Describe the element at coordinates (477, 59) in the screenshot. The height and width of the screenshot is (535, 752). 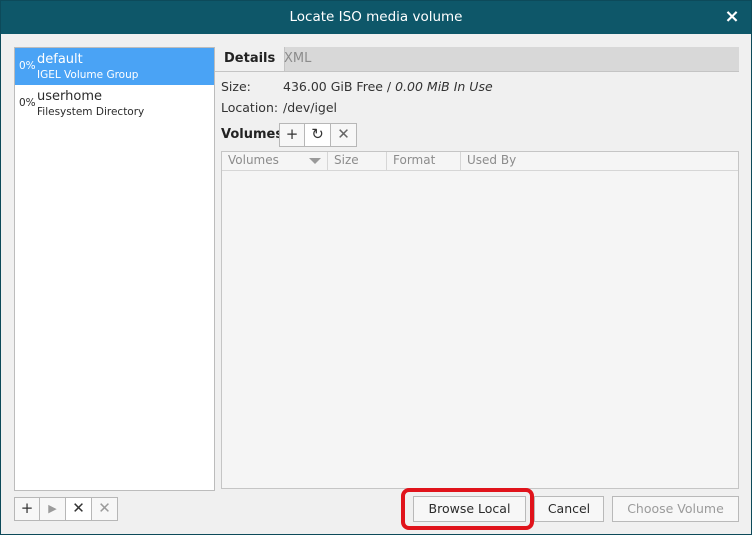
I see `tab-bar: Details XML` at that location.